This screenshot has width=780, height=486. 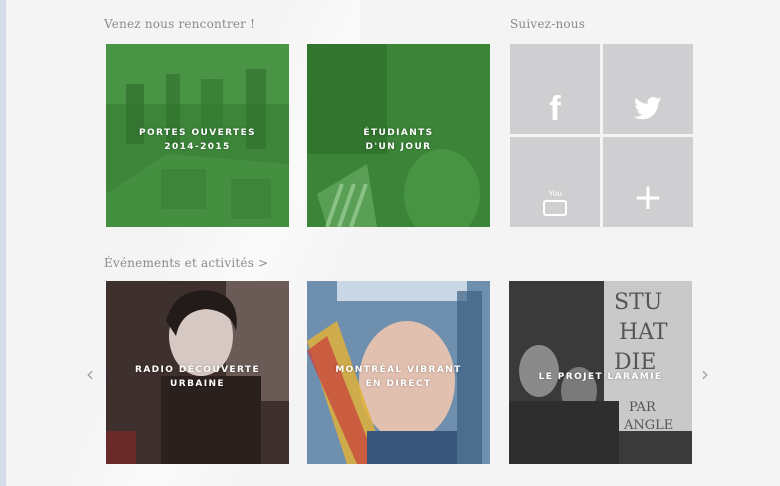 What do you see at coordinates (548, 24) in the screenshot?
I see `follow-section-title: Suivez-nous` at bounding box center [548, 24].